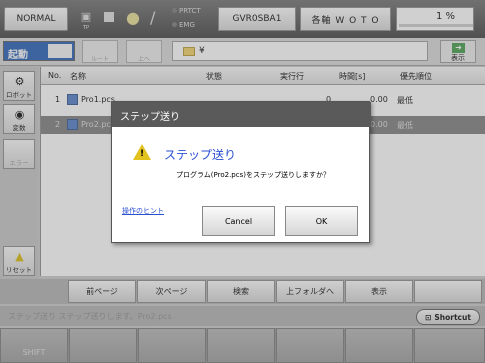 This screenshot has width=485, height=363. Describe the element at coordinates (143, 211) in the screenshot. I see `hint-link: 操作のヒント` at that location.